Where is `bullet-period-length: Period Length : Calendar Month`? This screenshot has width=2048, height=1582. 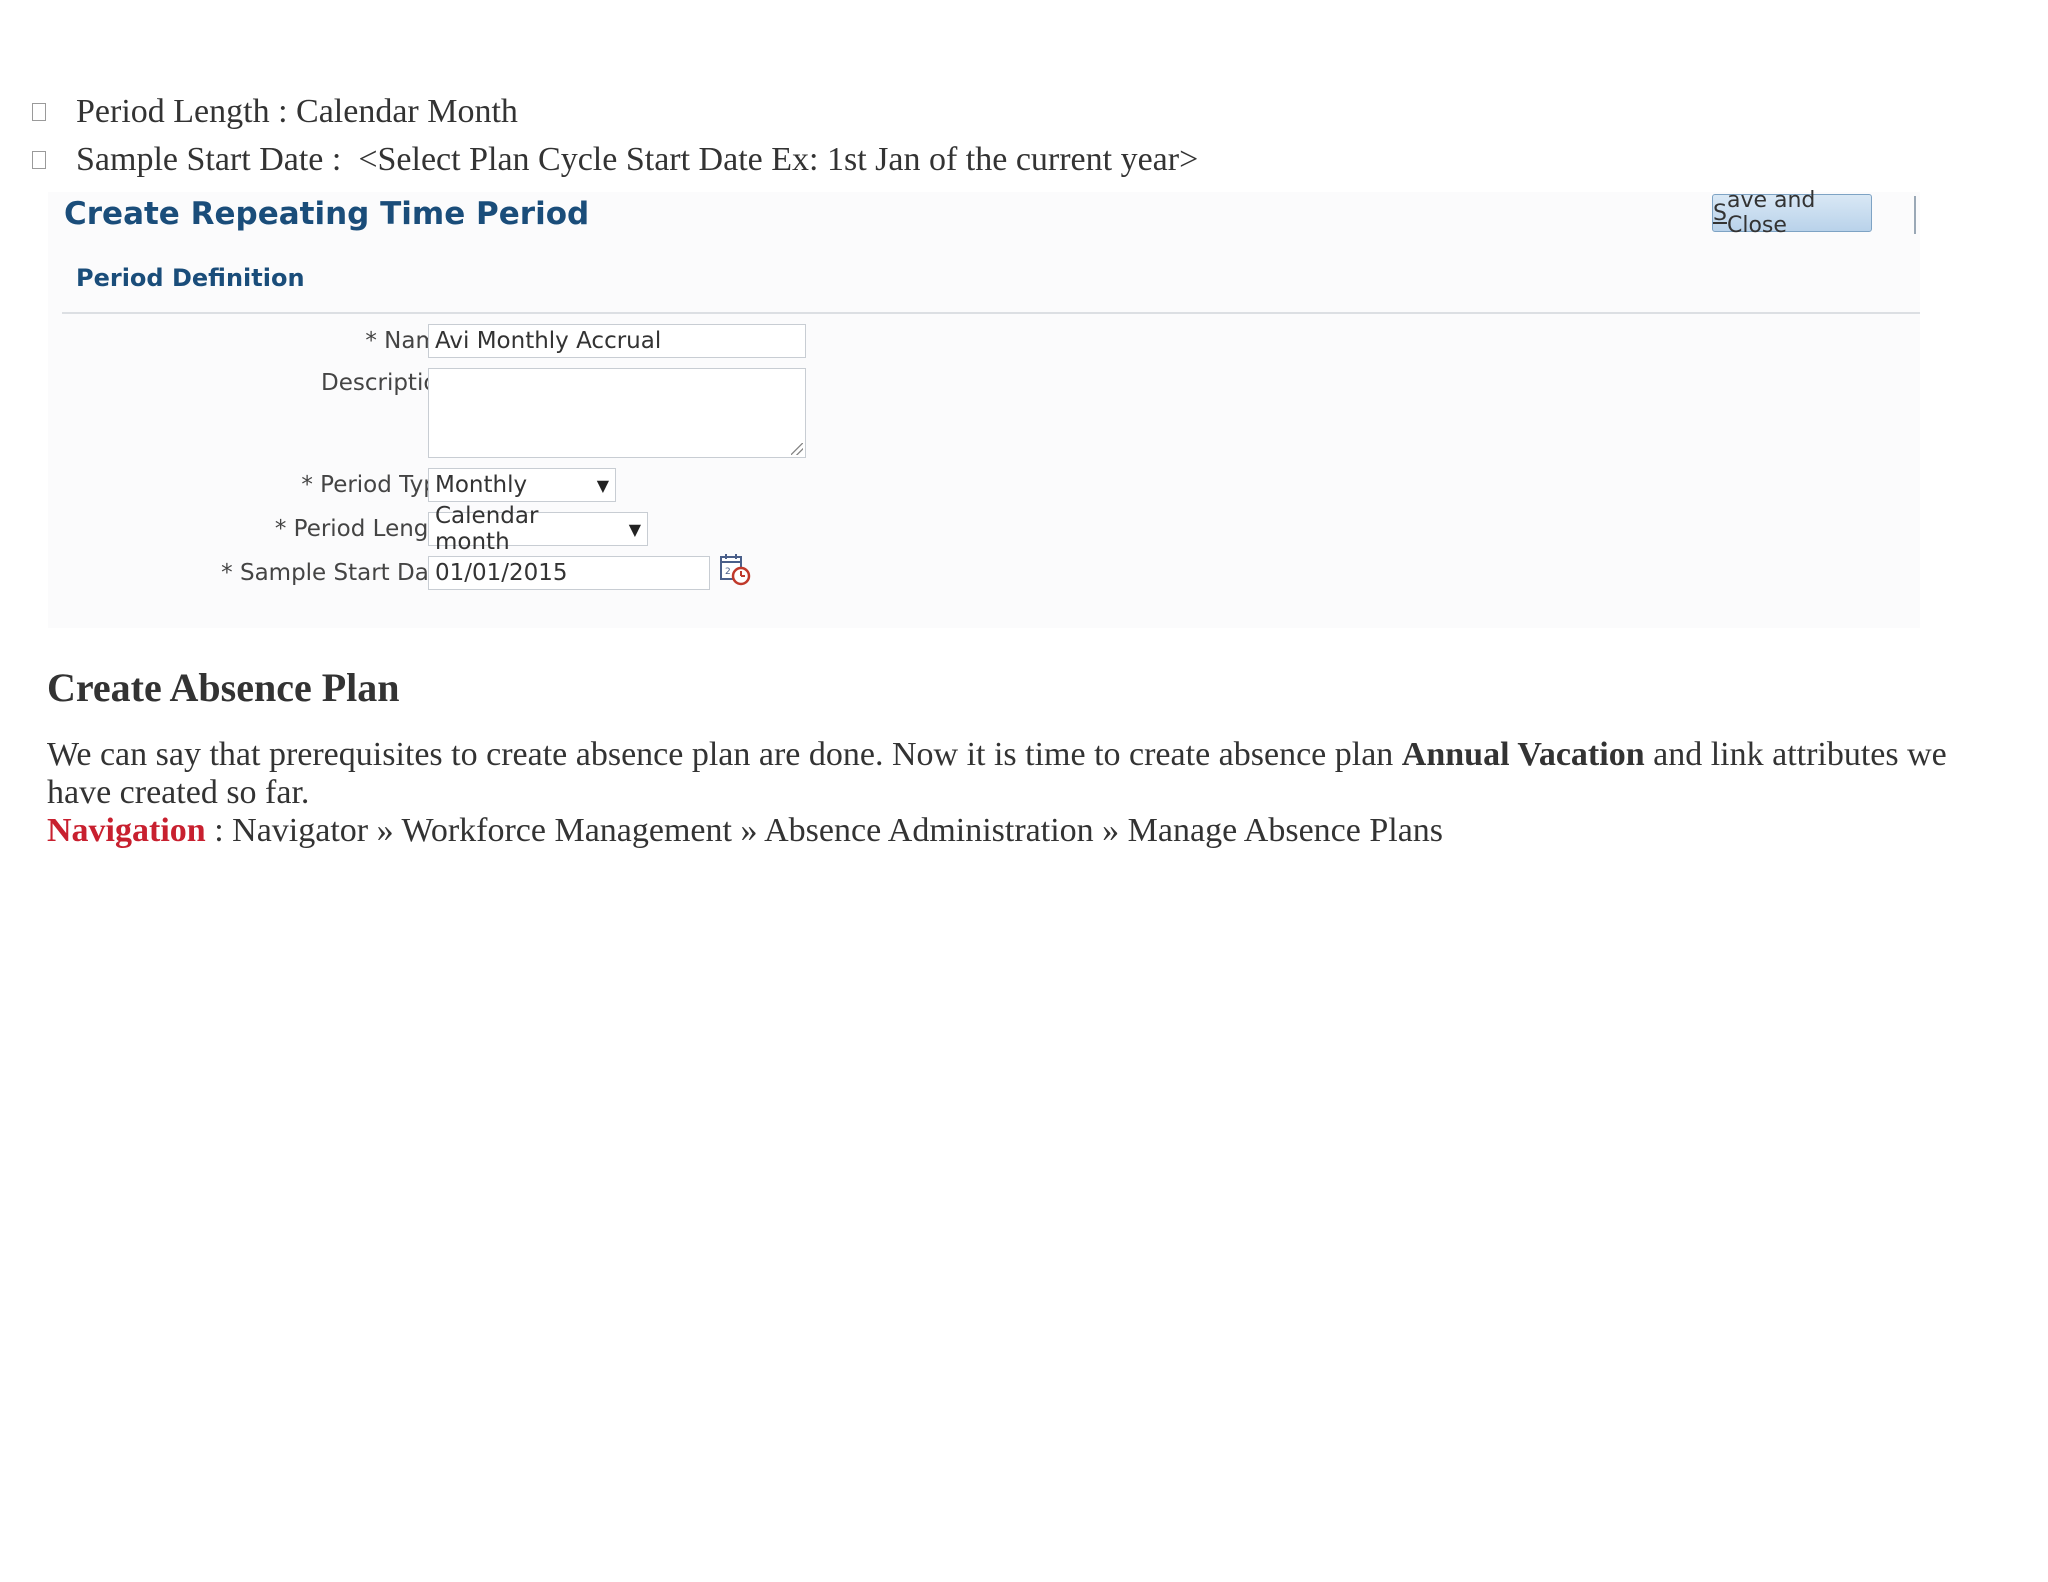
bullet-period-length: Period Length : Calendar Month is located at coordinates (615, 112).